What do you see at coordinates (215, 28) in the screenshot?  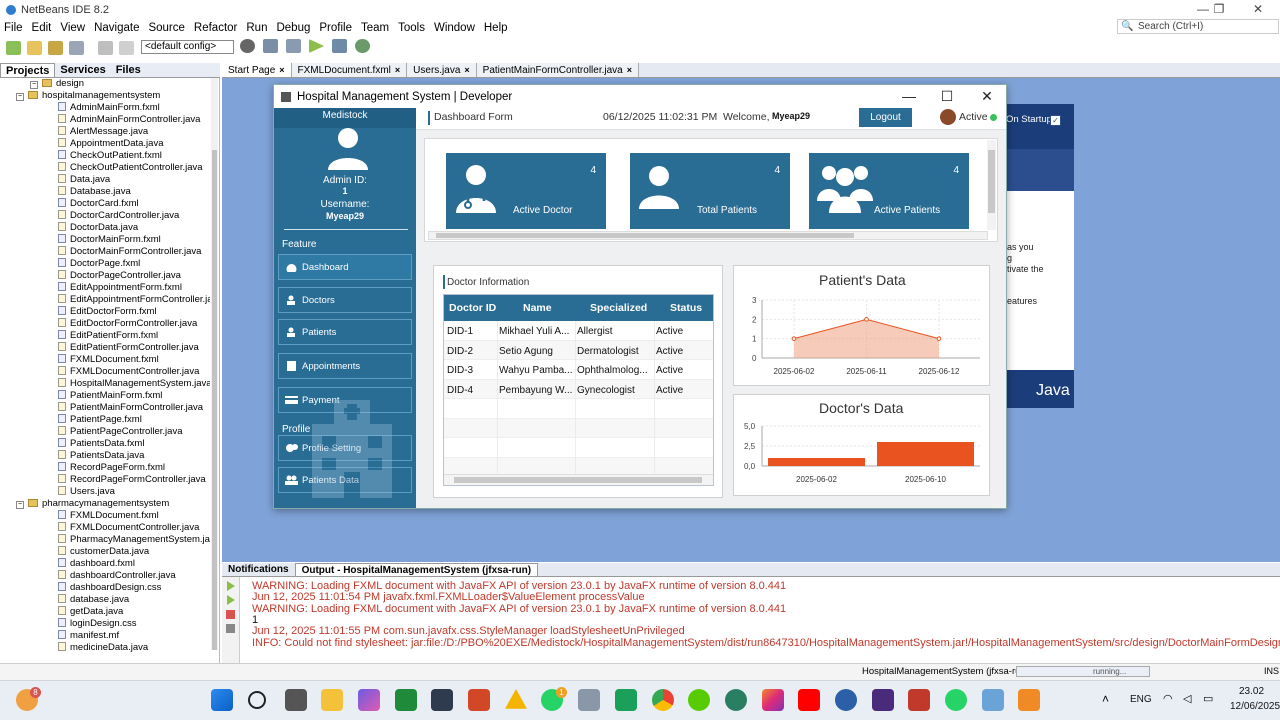 I see `menu-item-refactor: Refactor` at bounding box center [215, 28].